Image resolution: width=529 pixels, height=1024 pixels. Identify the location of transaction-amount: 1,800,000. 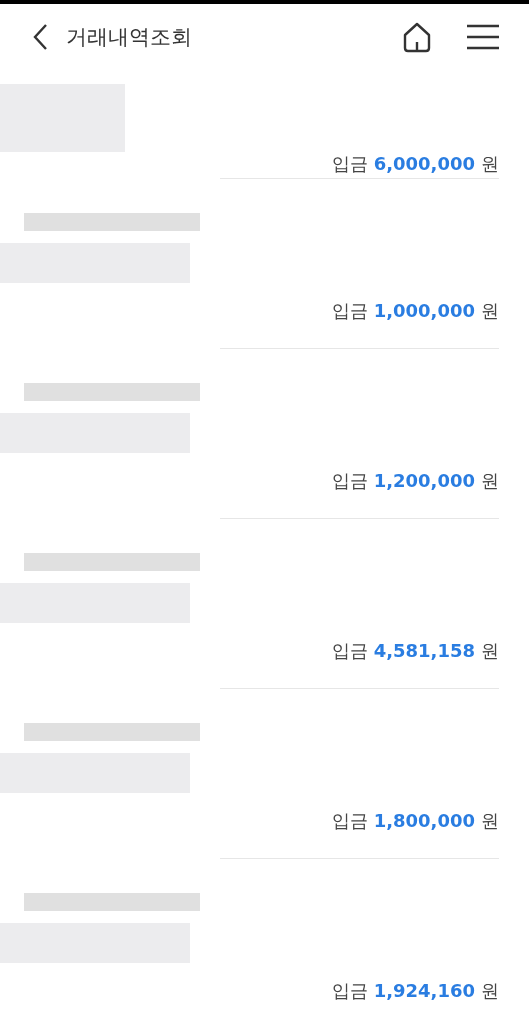
(424, 820).